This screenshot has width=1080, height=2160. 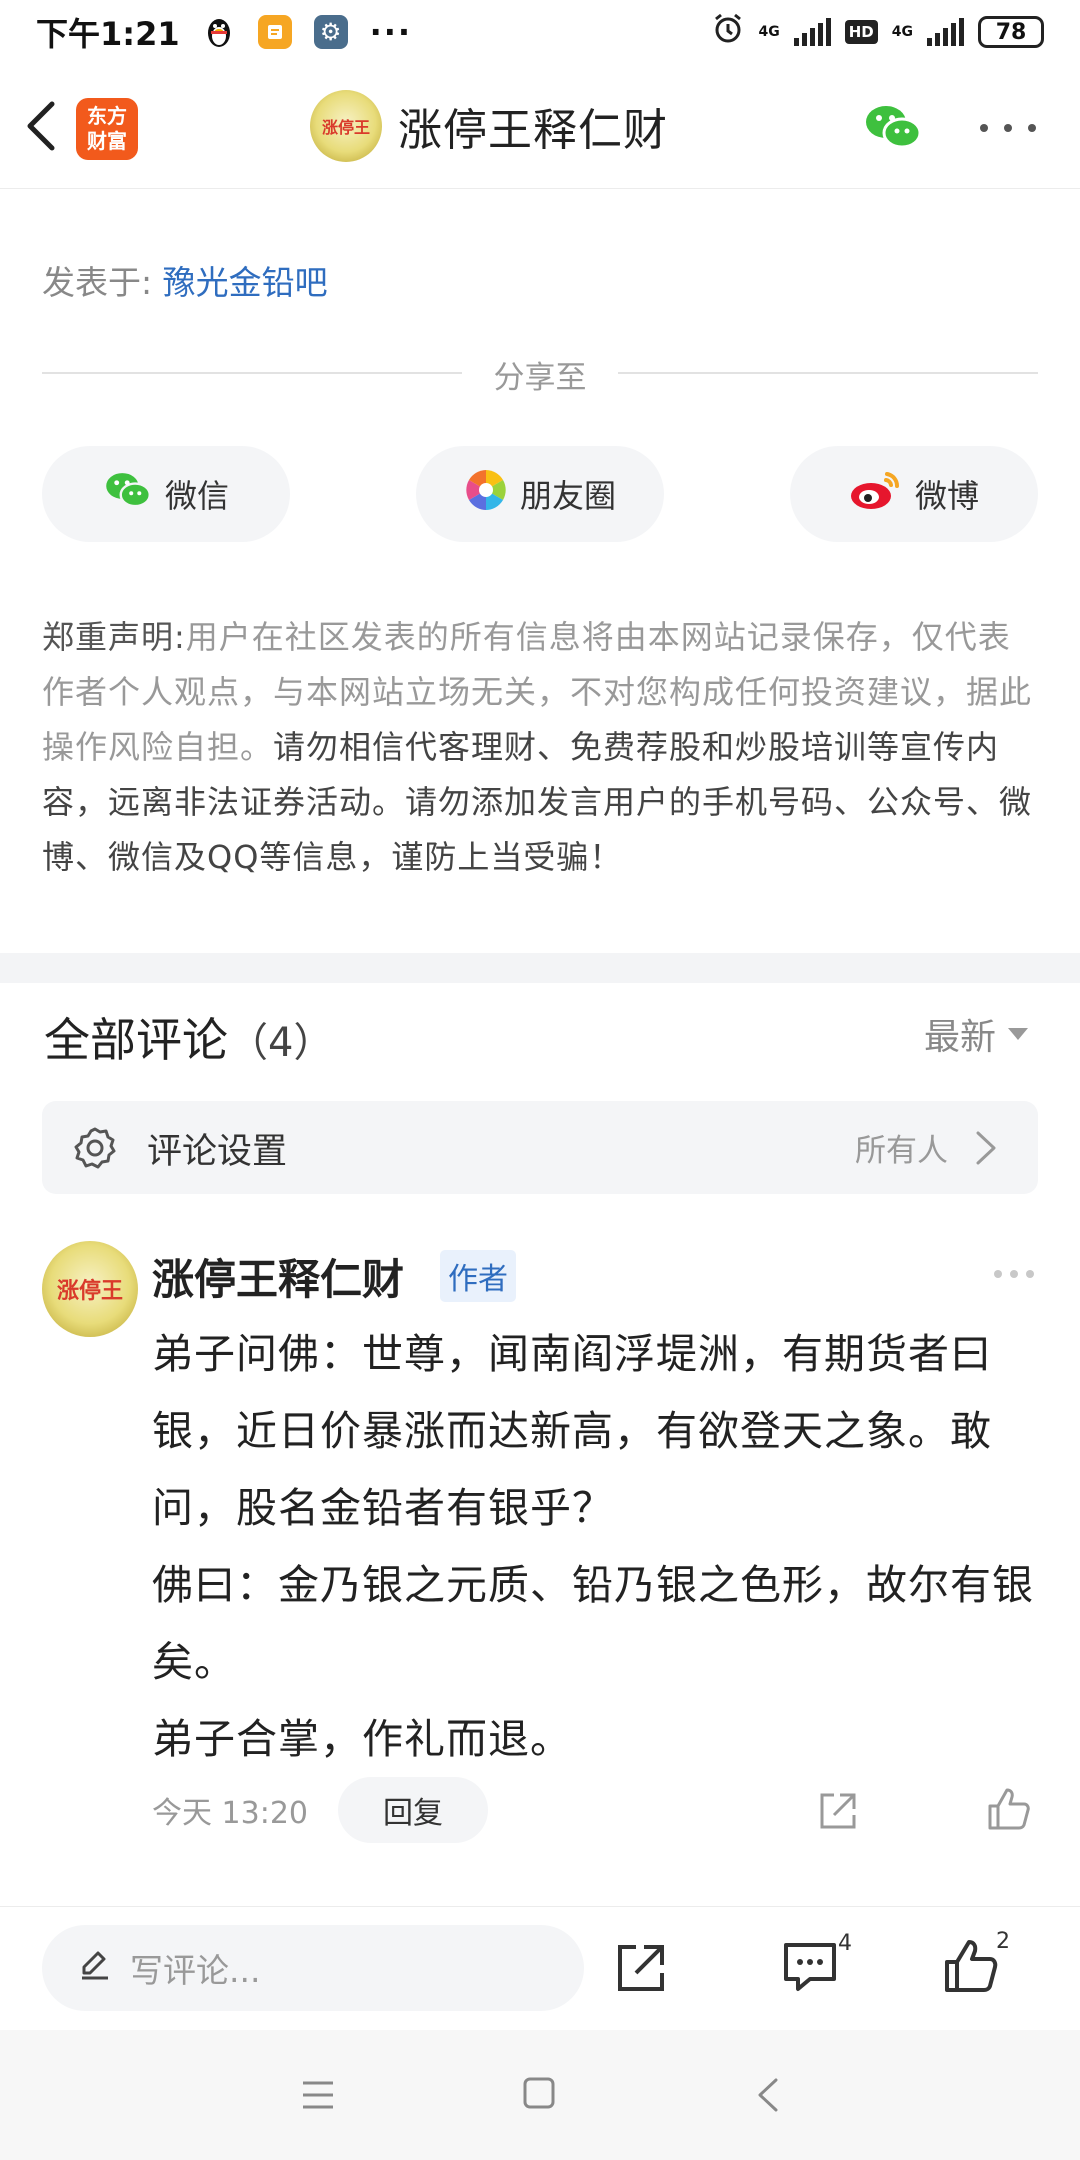 I want to click on wechat-share-icon, so click(x=893, y=127).